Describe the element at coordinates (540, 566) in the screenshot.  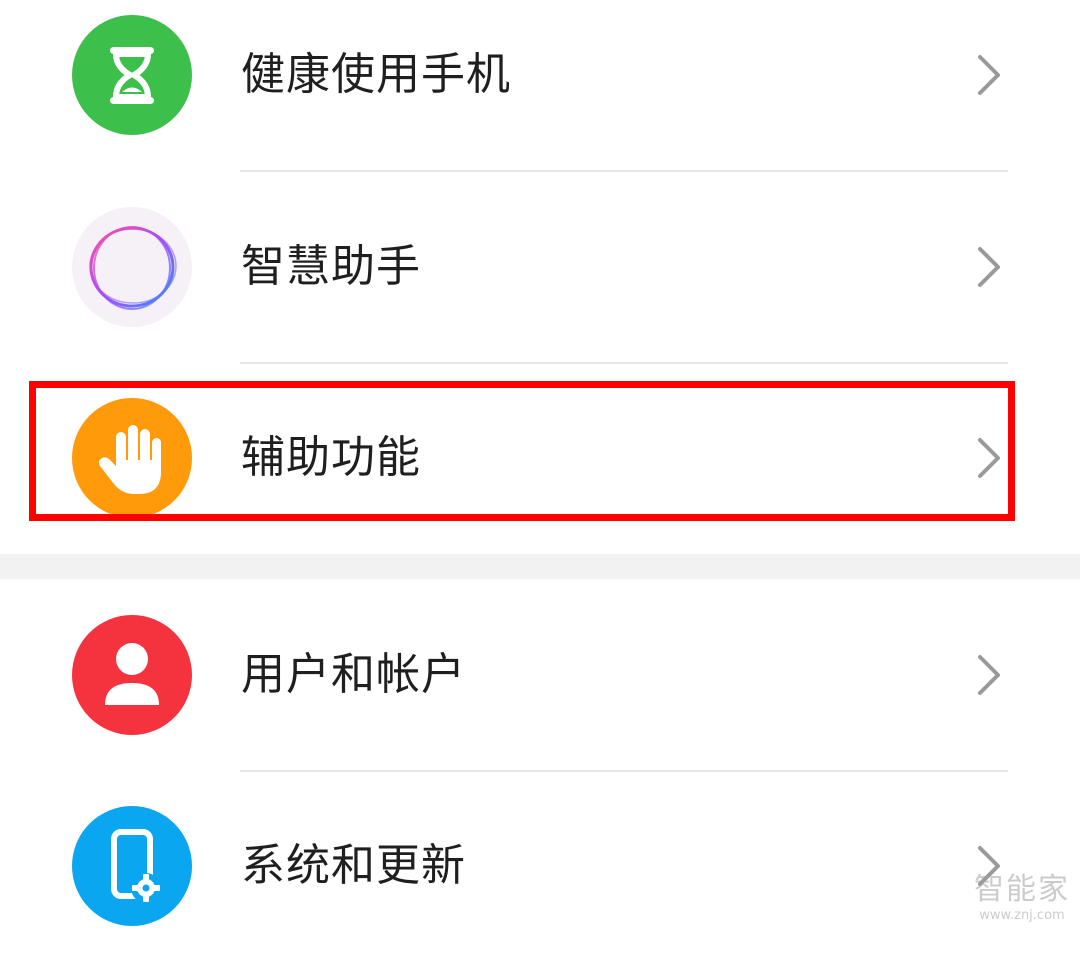
I see `group-separator` at that location.